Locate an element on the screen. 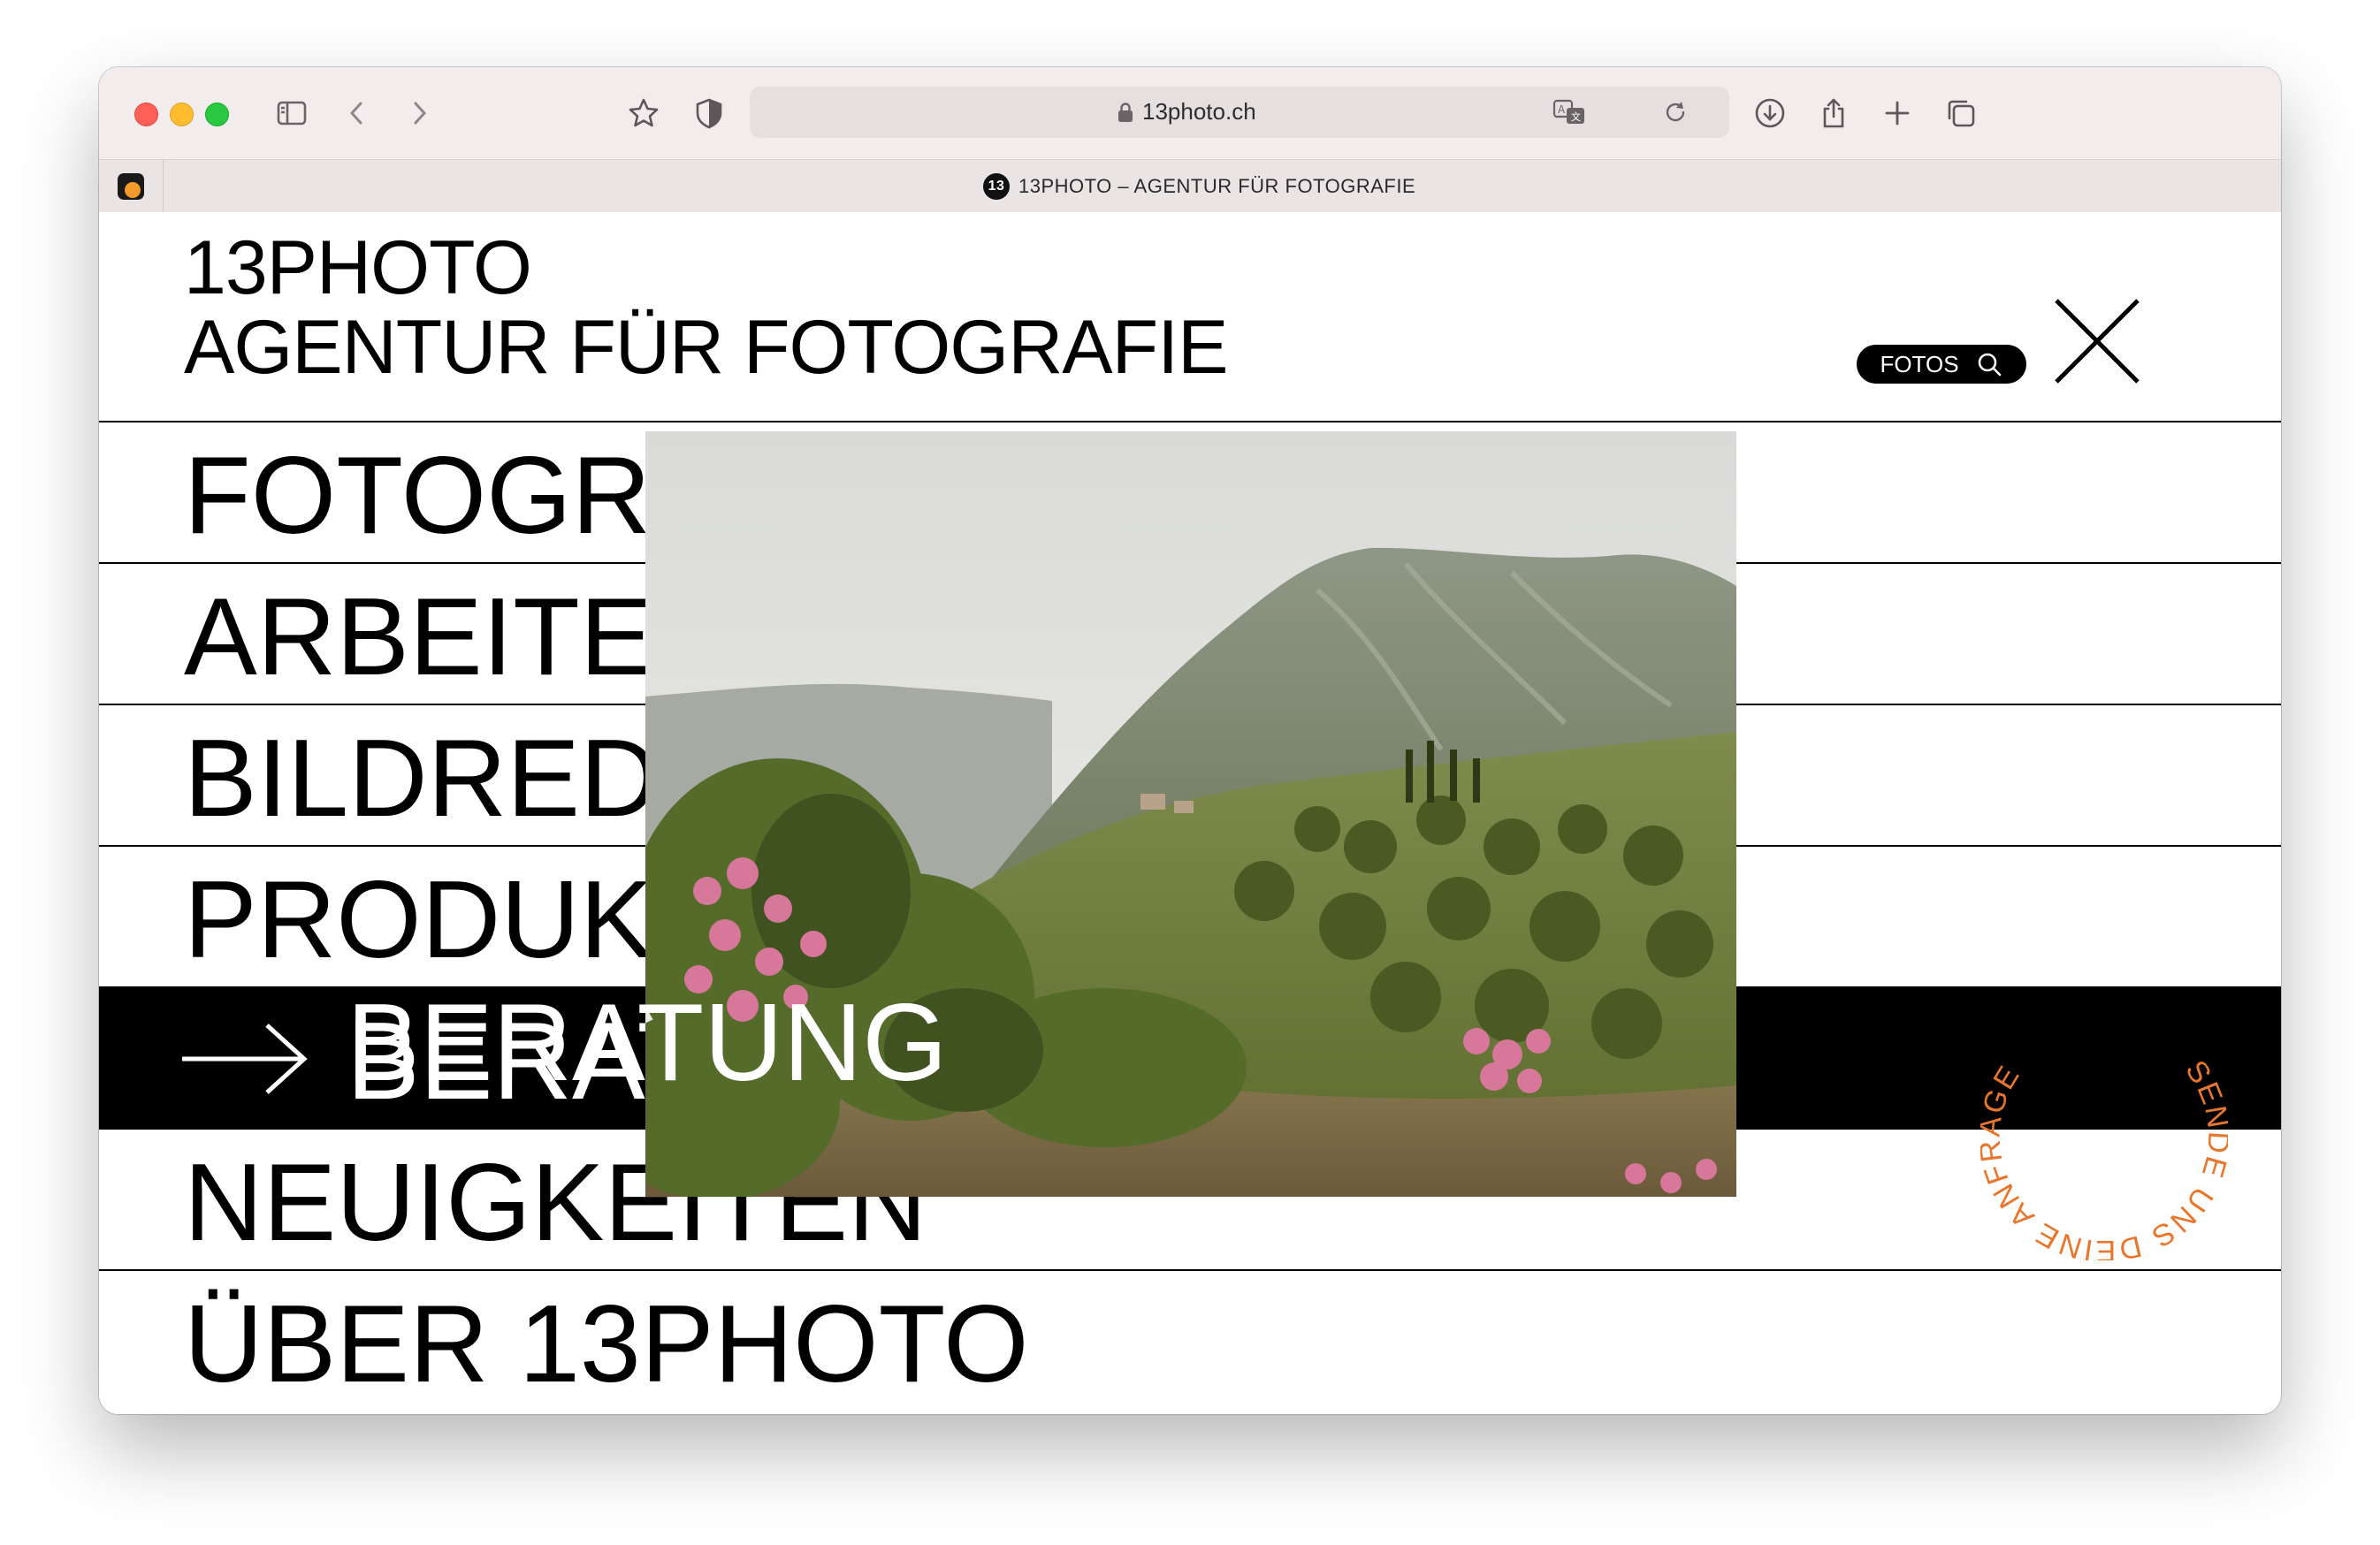 The image size is (2380, 1545). svg-text: 文 is located at coordinates (1576, 116).